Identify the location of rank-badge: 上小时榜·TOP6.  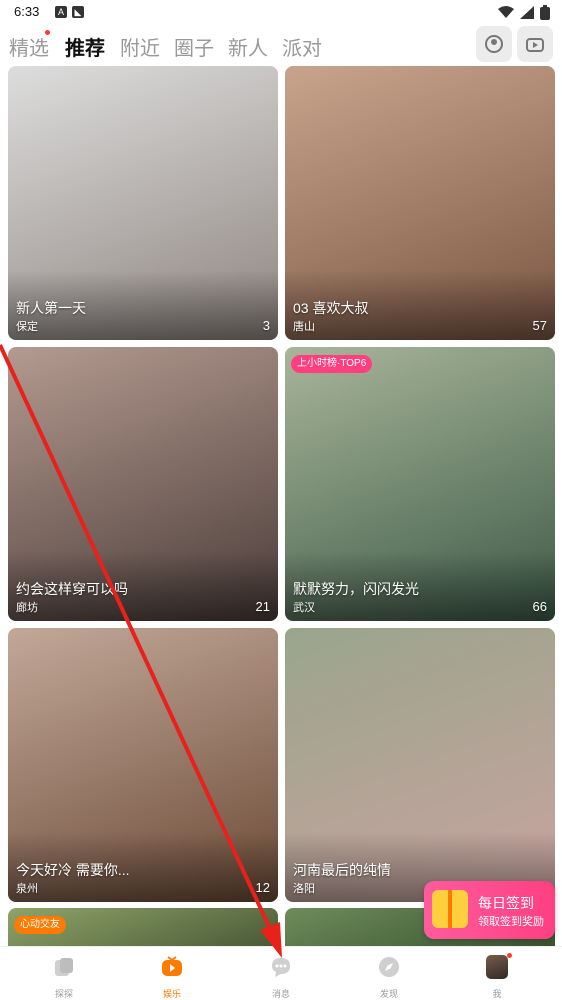
(332, 364).